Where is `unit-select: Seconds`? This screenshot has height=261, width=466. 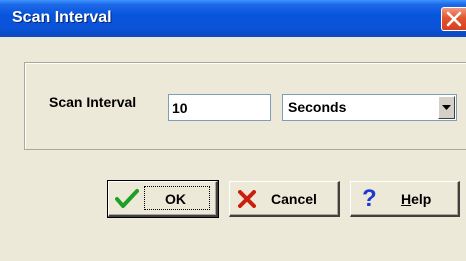
unit-select: Seconds is located at coordinates (369, 107).